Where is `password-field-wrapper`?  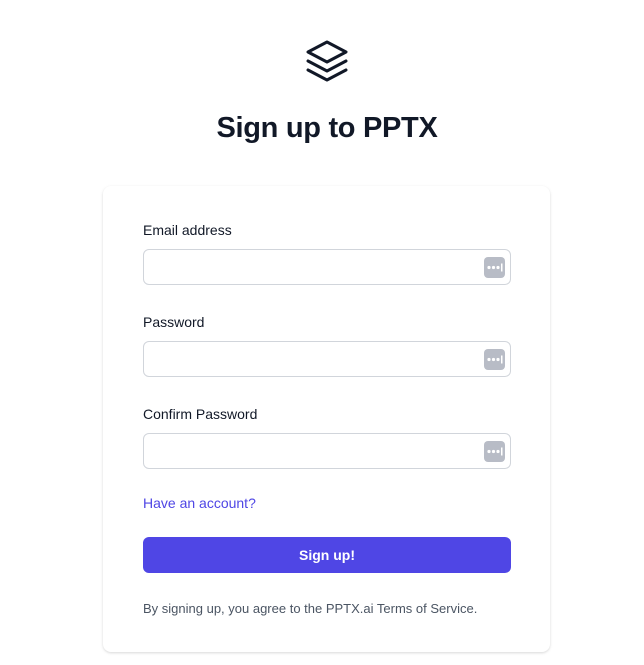
password-field-wrapper is located at coordinates (327, 359).